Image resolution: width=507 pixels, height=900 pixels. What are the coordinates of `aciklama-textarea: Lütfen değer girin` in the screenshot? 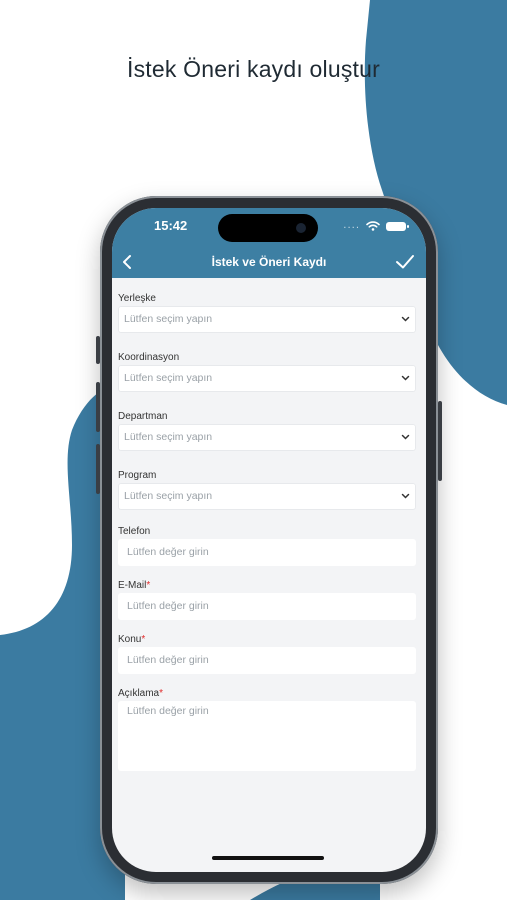 It's located at (267, 736).